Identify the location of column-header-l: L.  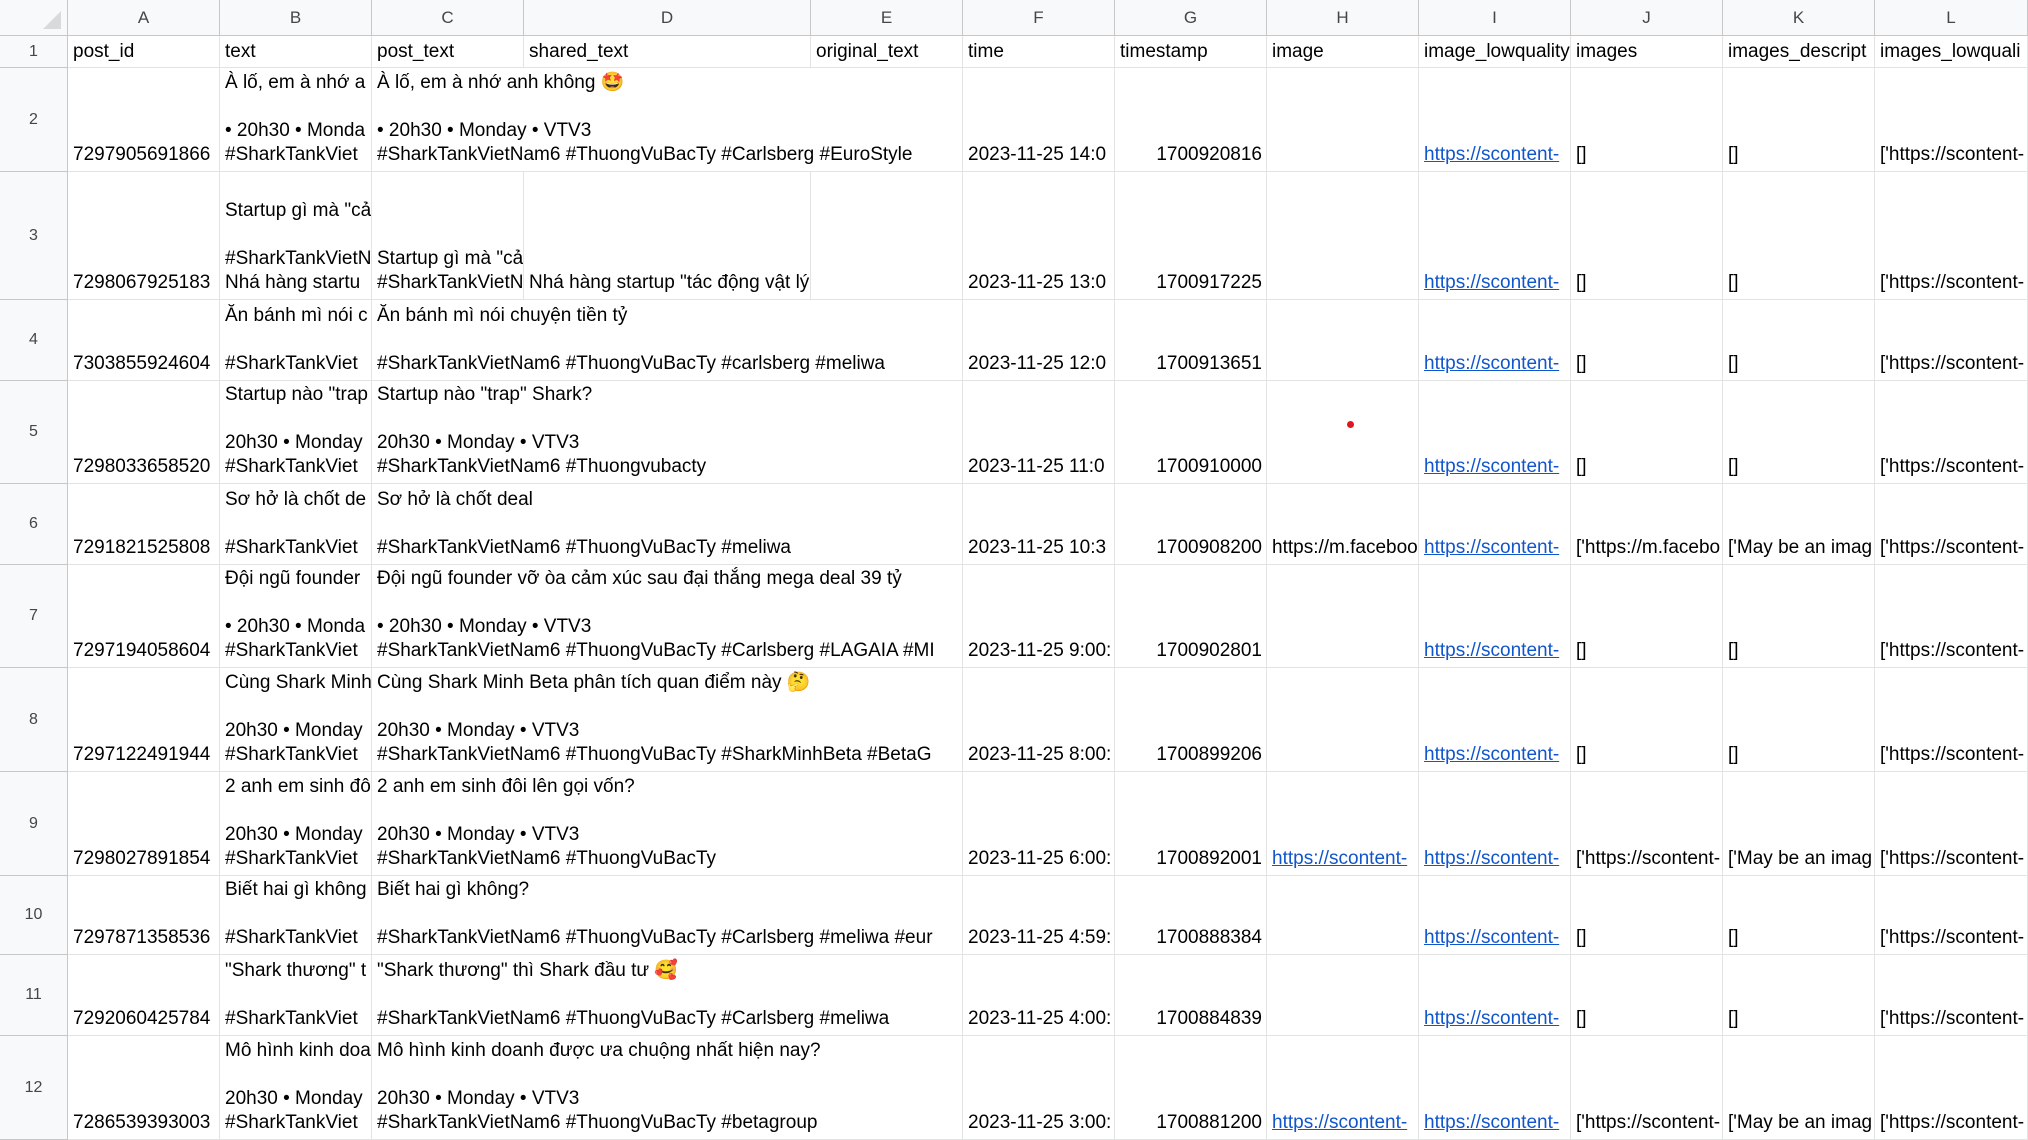
(1951, 18).